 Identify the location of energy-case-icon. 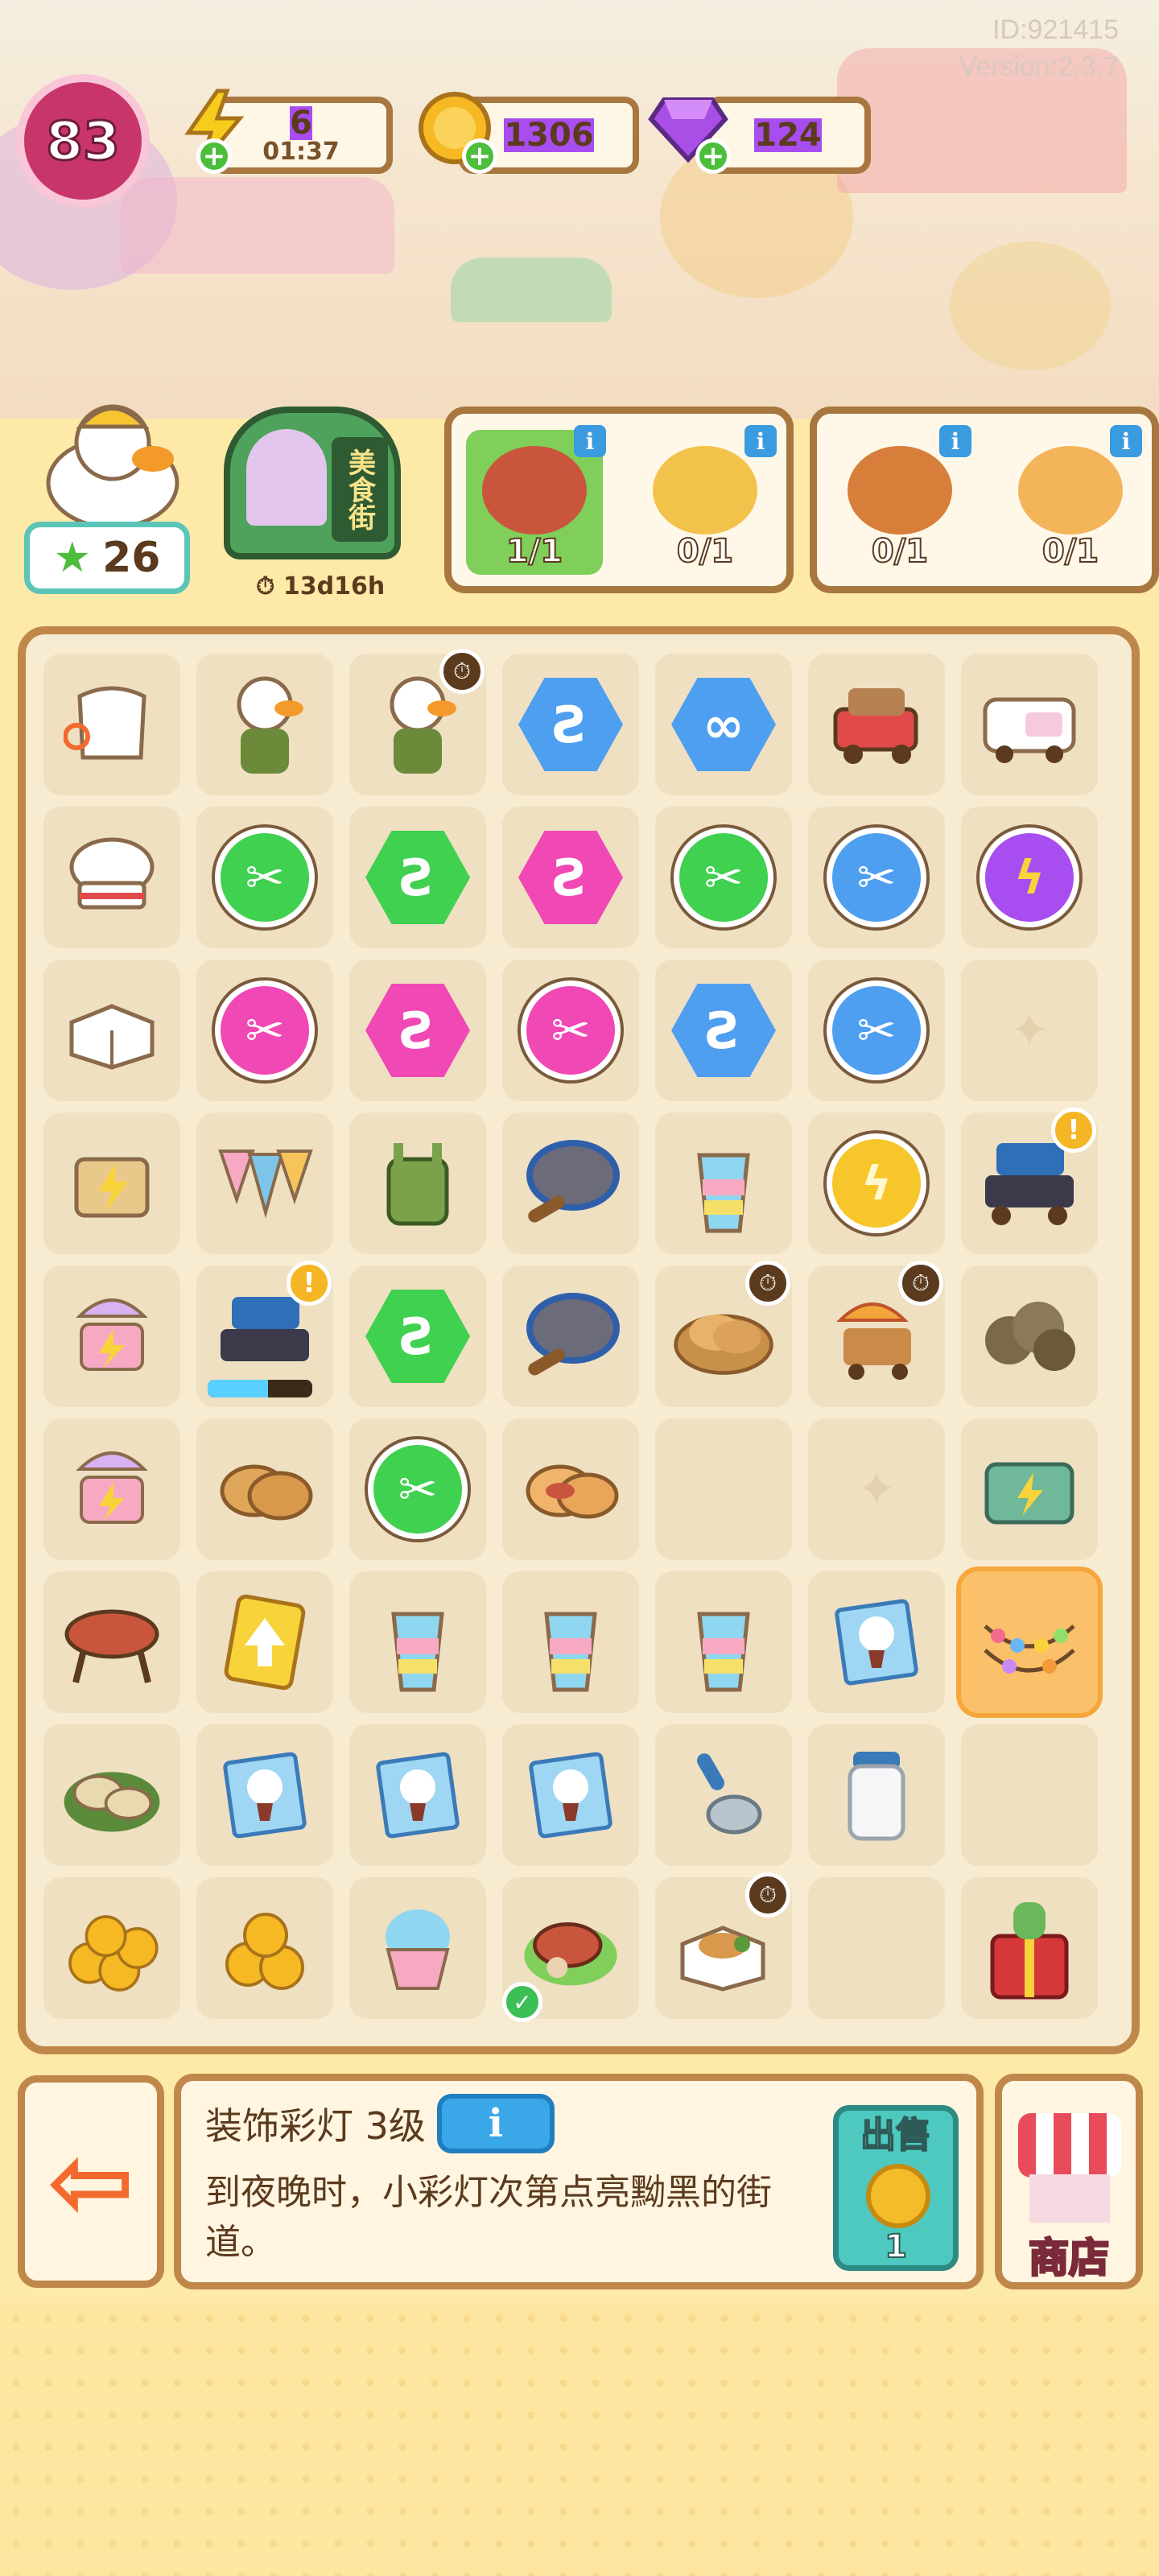
(1029, 1489).